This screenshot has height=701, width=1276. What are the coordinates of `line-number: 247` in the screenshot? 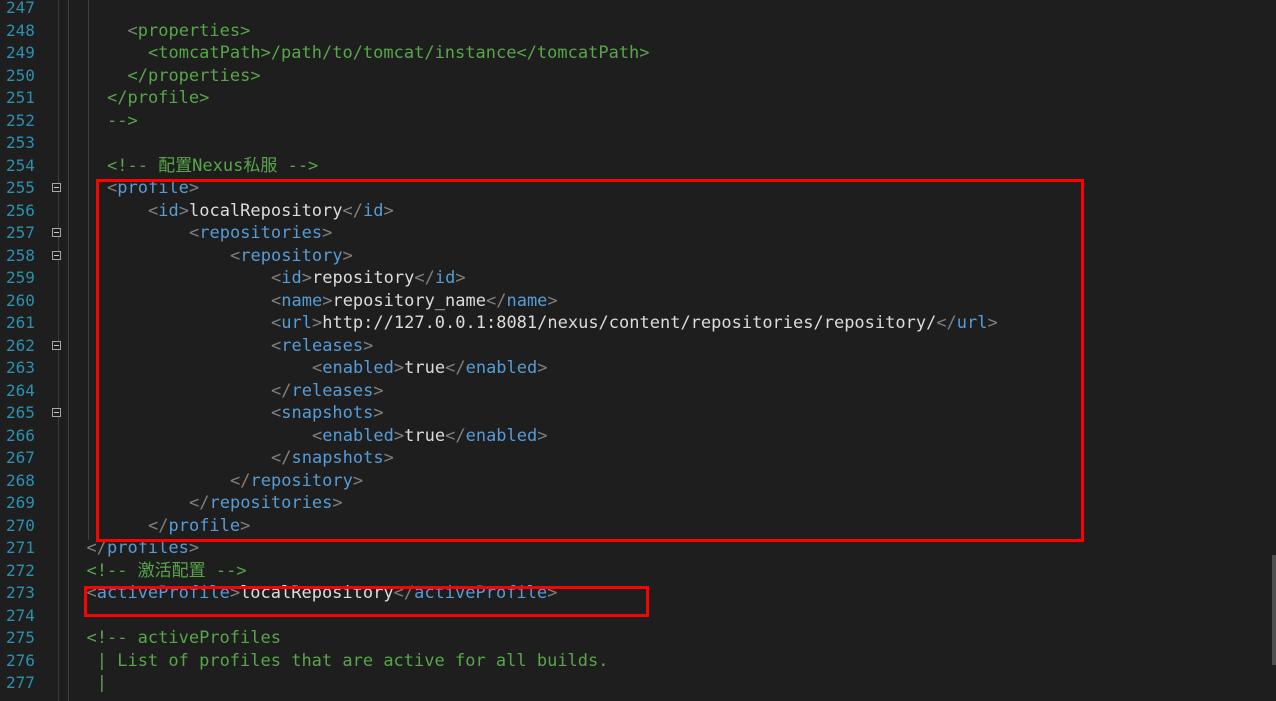 It's located at (20, 8).